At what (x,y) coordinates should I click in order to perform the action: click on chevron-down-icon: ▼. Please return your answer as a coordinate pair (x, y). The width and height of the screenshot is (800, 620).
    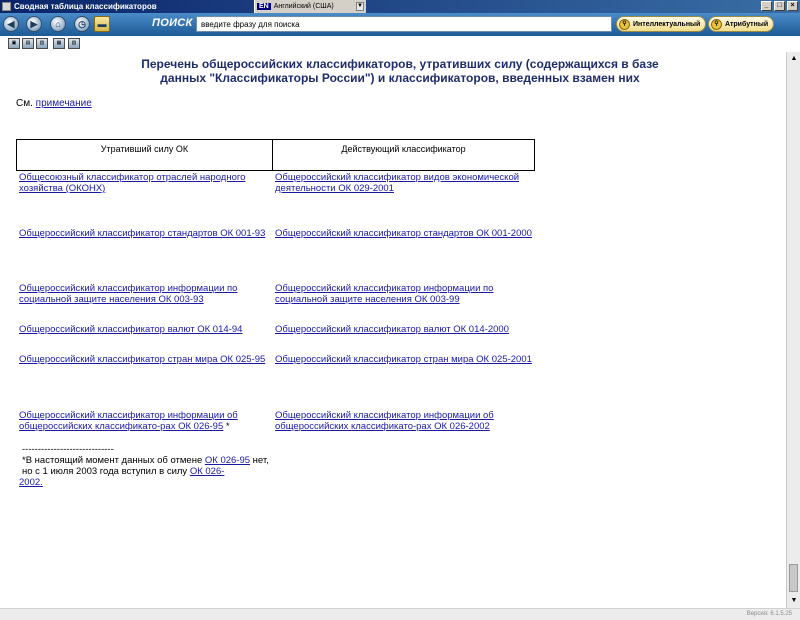
    Looking at the image, I should click on (360, 6).